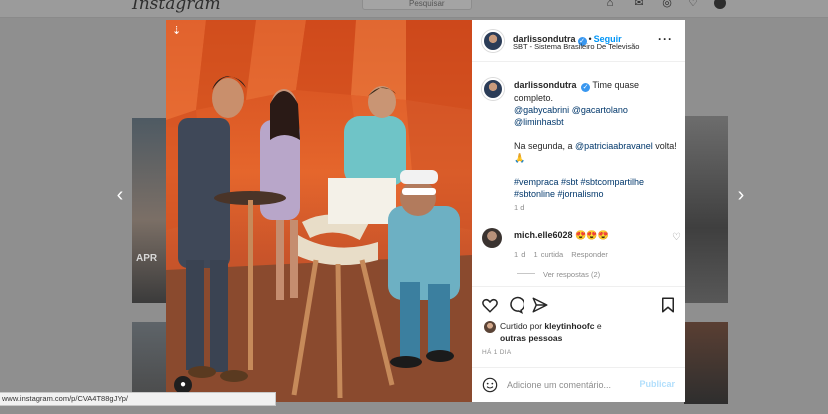 Image resolution: width=828 pixels, height=414 pixels. Describe the element at coordinates (519, 254) in the screenshot. I see `comment-time: 1 d` at that location.